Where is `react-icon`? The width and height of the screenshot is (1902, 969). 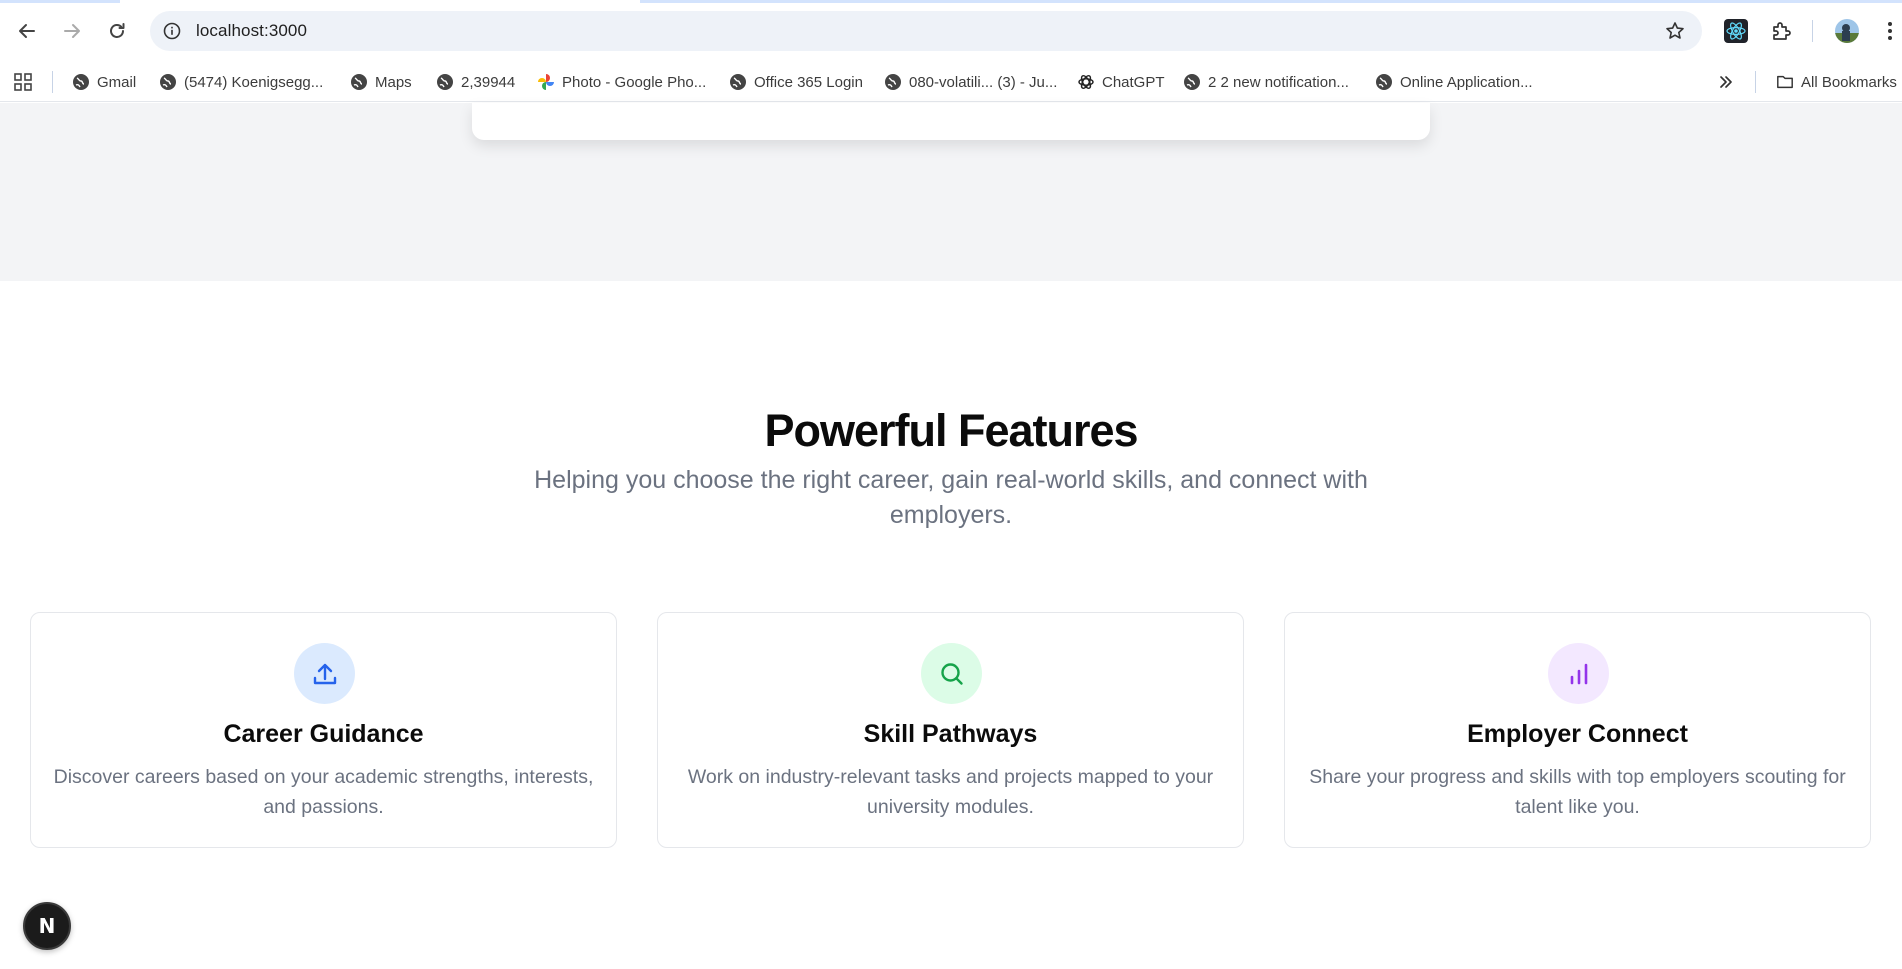
react-icon is located at coordinates (1736, 31).